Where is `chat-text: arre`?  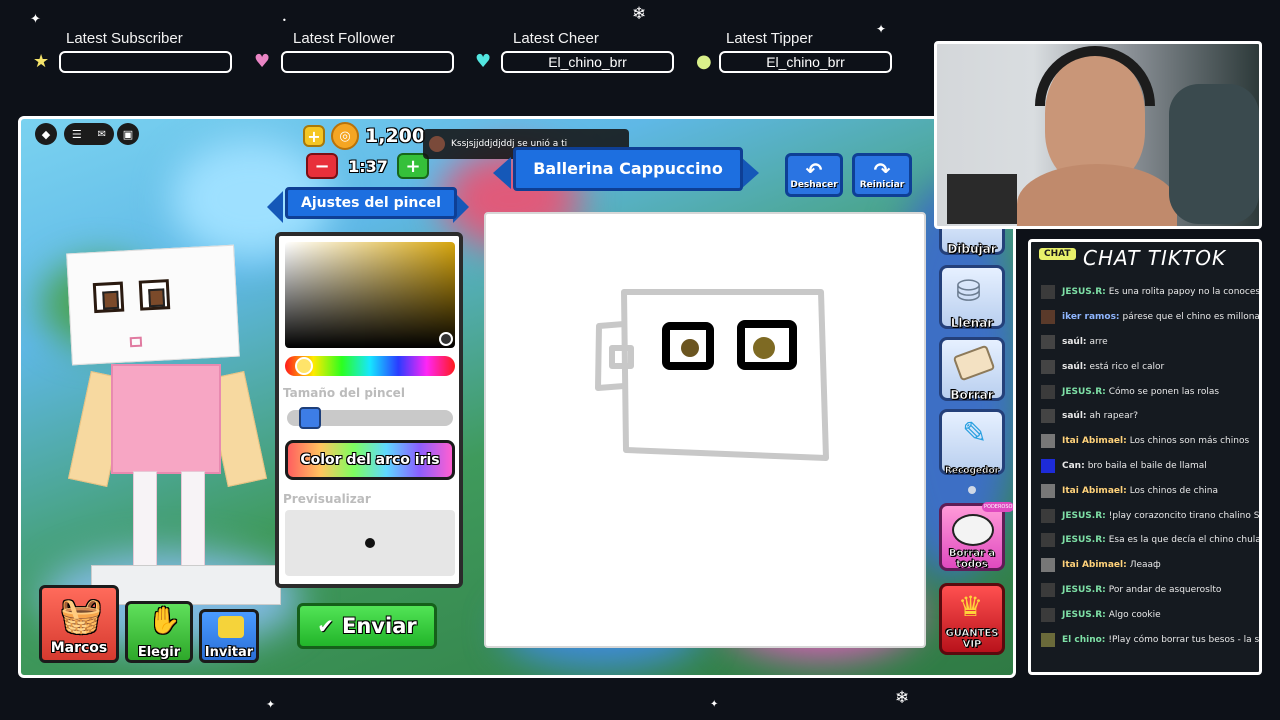 chat-text: arre is located at coordinates (1098, 341).